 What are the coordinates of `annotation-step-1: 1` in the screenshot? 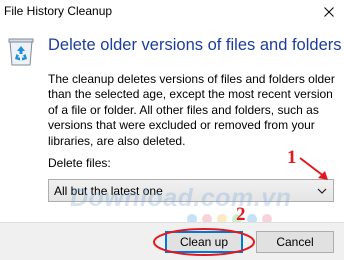 It's located at (292, 157).